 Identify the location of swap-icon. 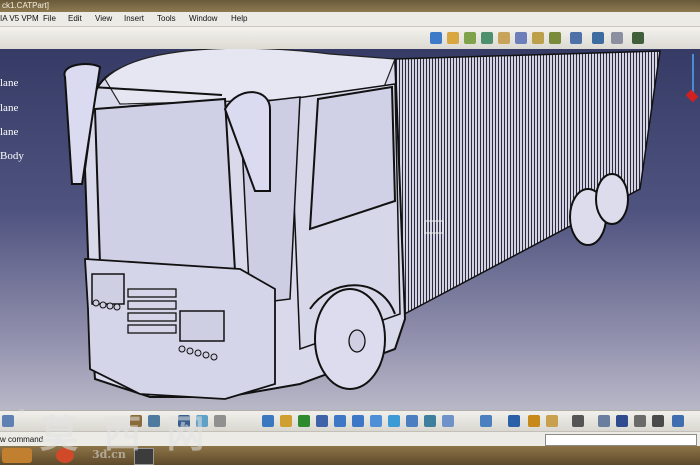
(622, 421).